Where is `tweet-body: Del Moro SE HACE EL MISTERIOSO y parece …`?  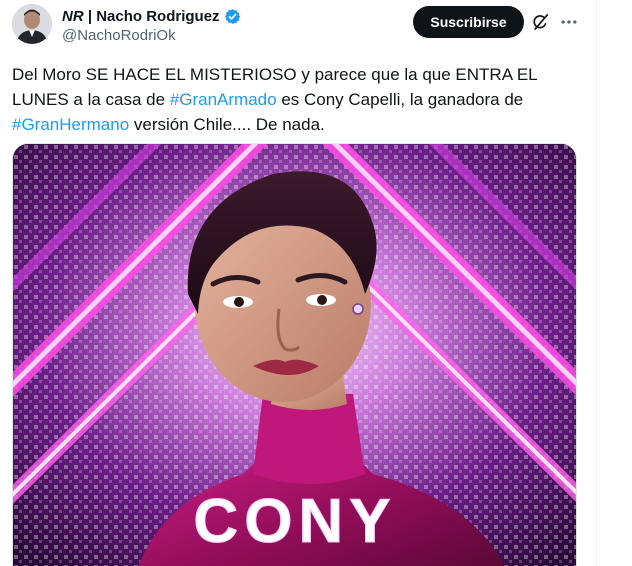
tweet-body: Del Moro SE HACE EL MISTERIOSO y parece … is located at coordinates (292, 99).